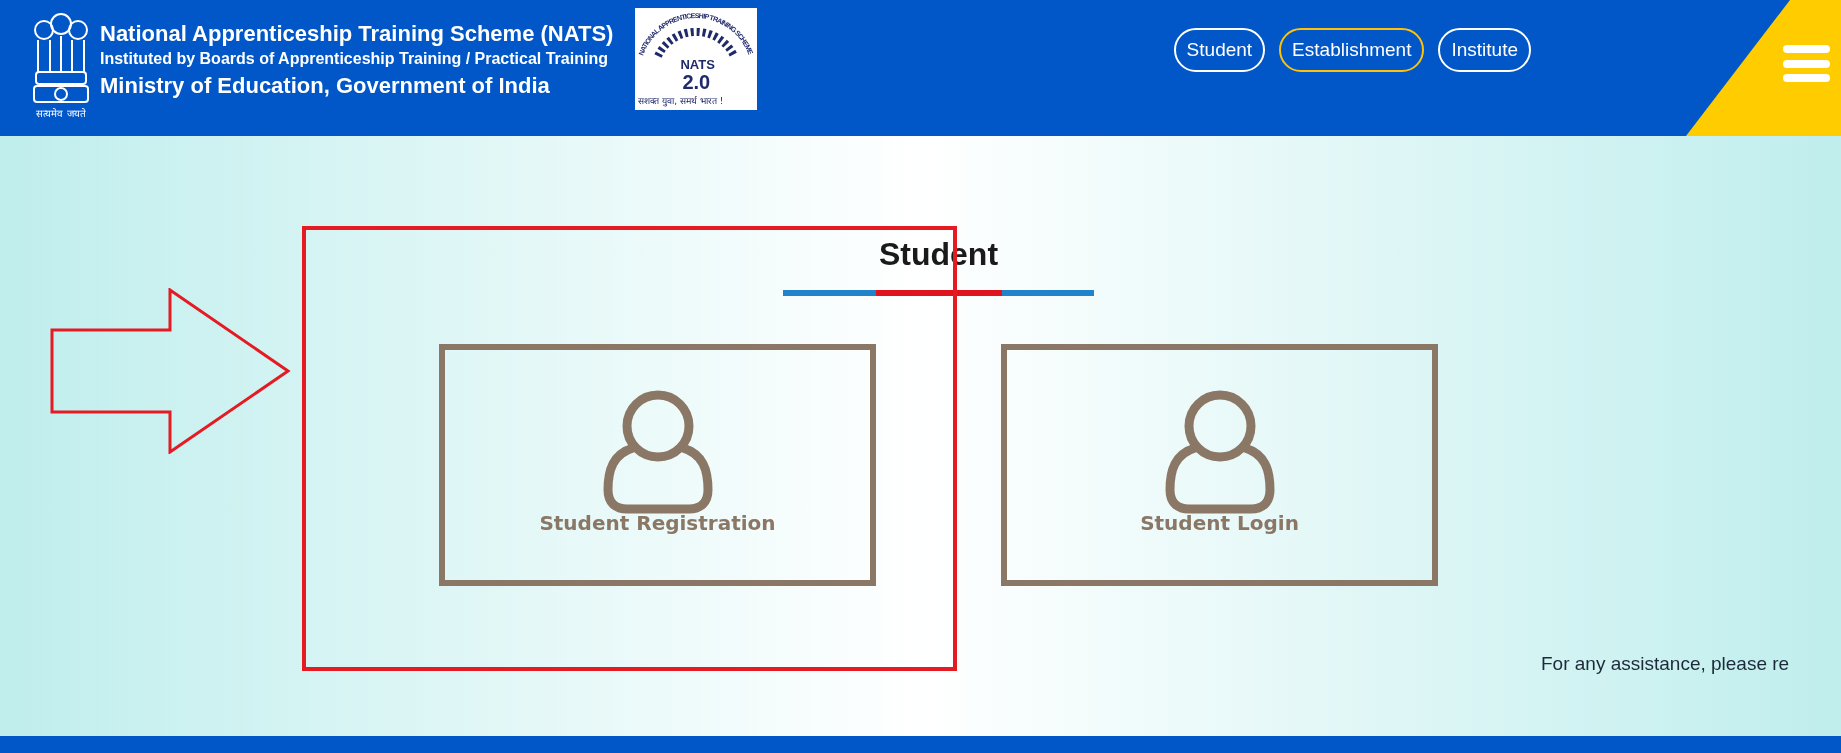  I want to click on menu-icon, so click(1806, 63).